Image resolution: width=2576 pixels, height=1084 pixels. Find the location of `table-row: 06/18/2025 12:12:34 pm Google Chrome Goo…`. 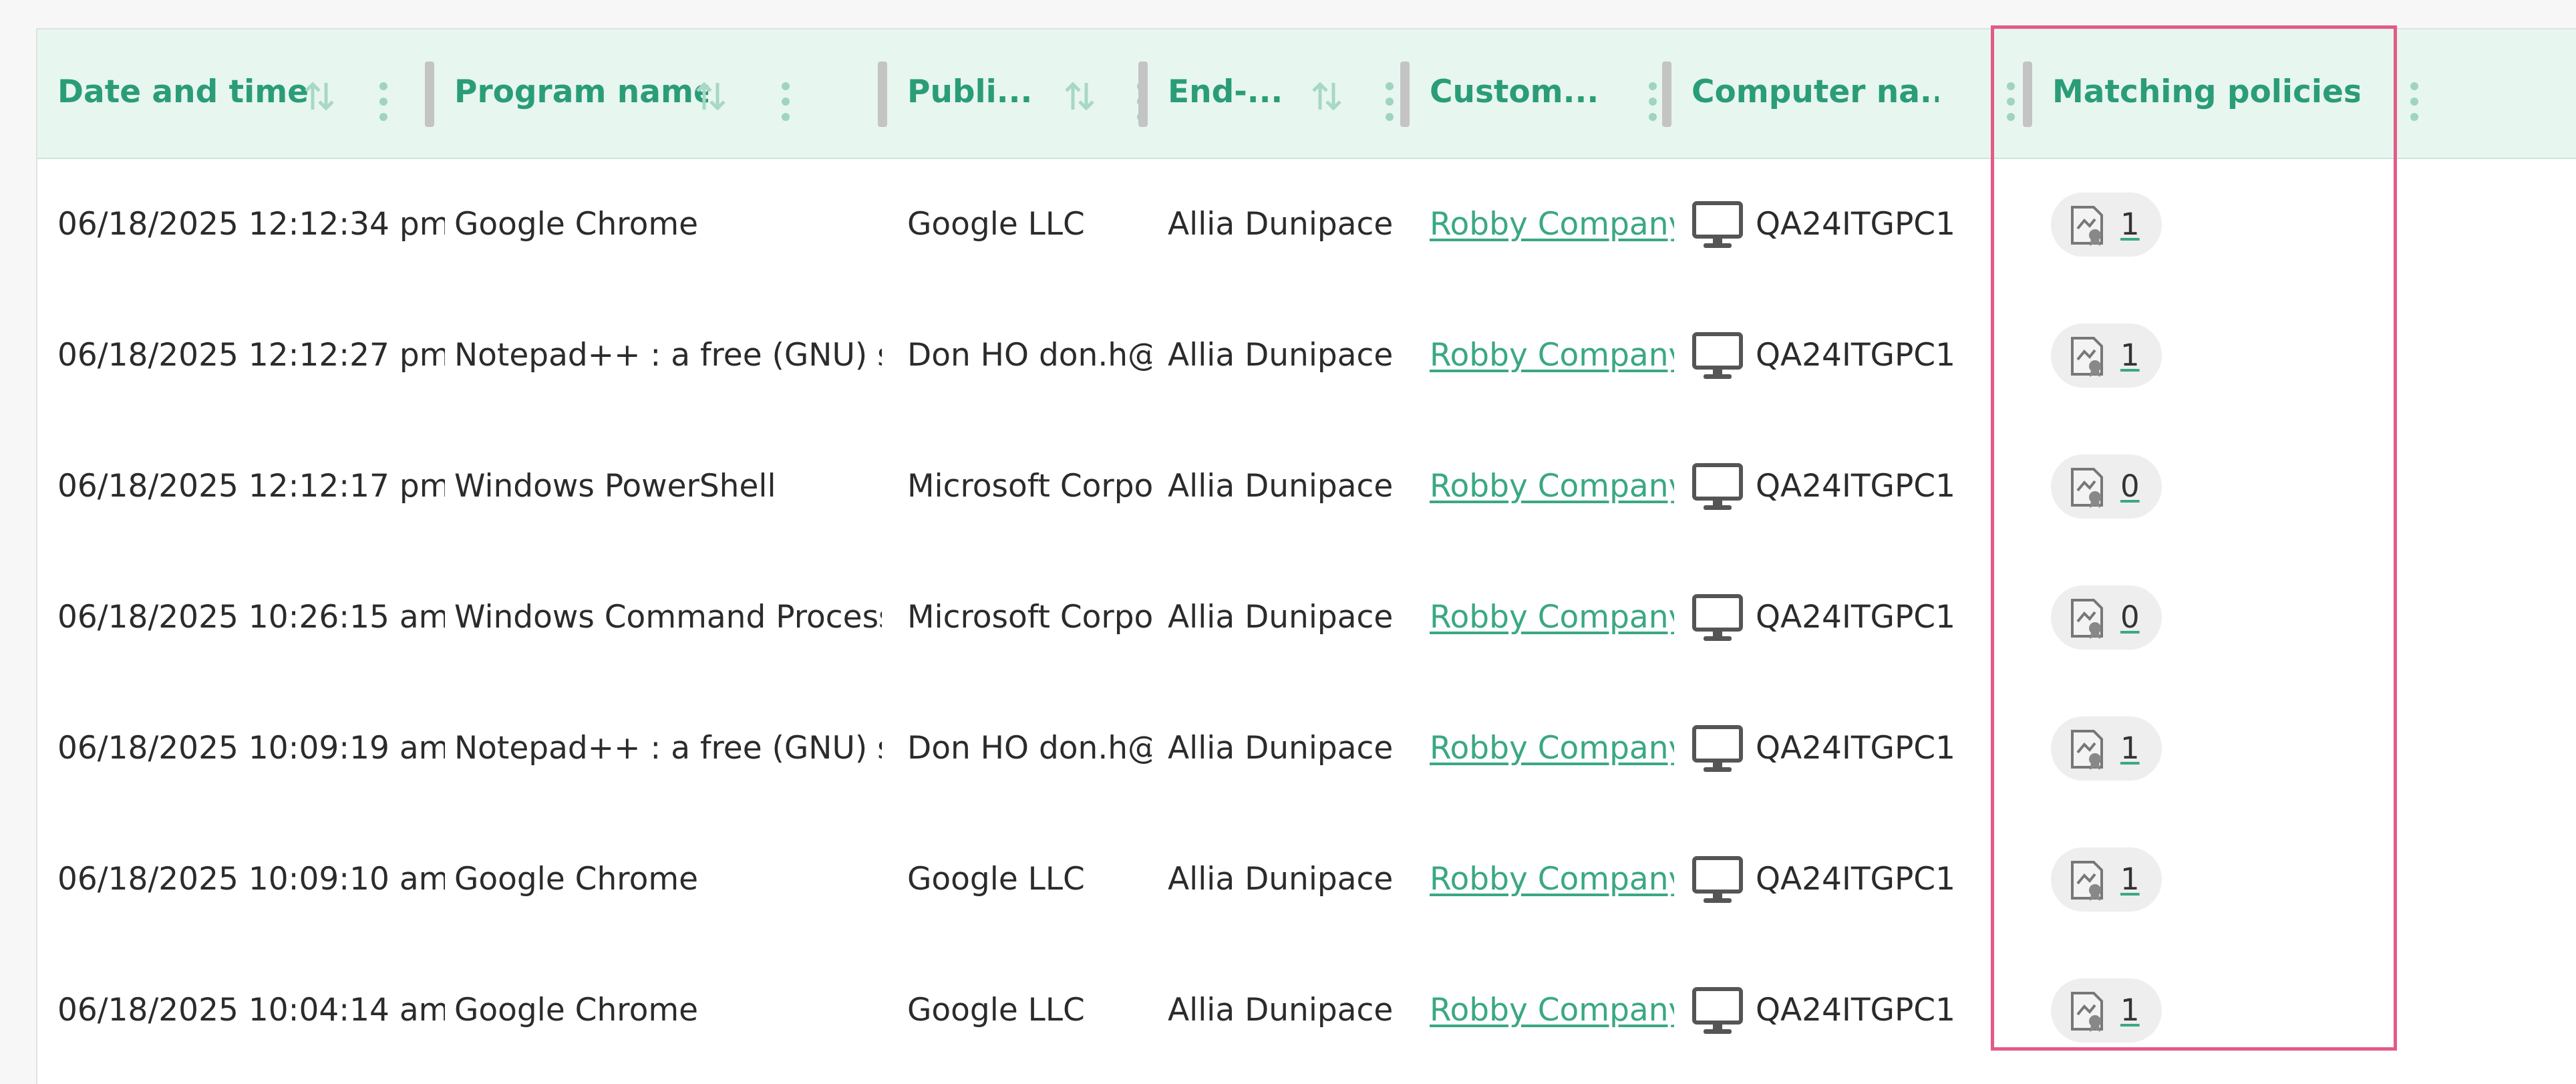

table-row: 06/18/2025 12:12:34 pm Google Chrome Goo… is located at coordinates (1306, 224).